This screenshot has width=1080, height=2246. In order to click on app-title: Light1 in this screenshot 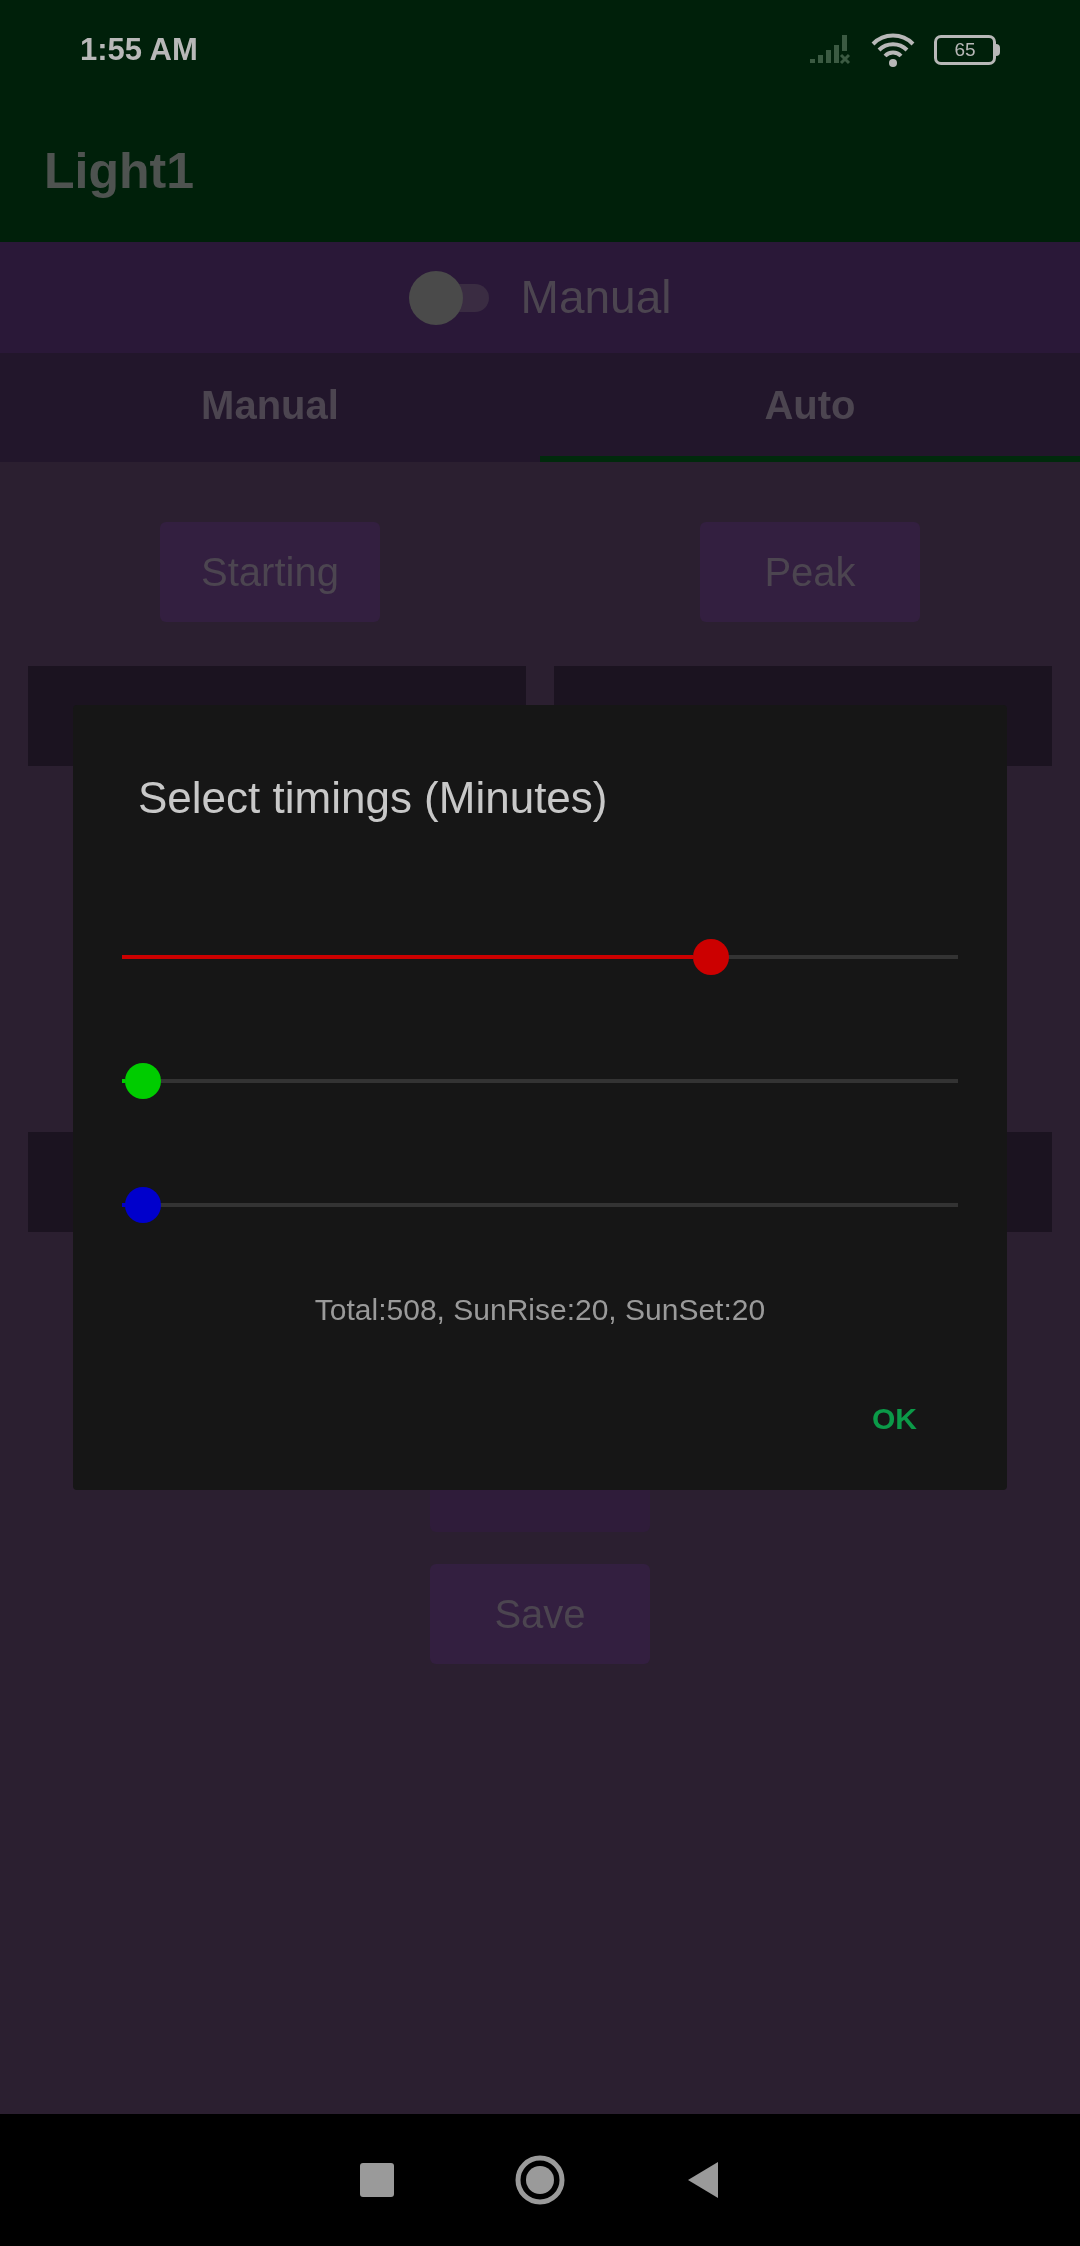, I will do `click(119, 171)`.